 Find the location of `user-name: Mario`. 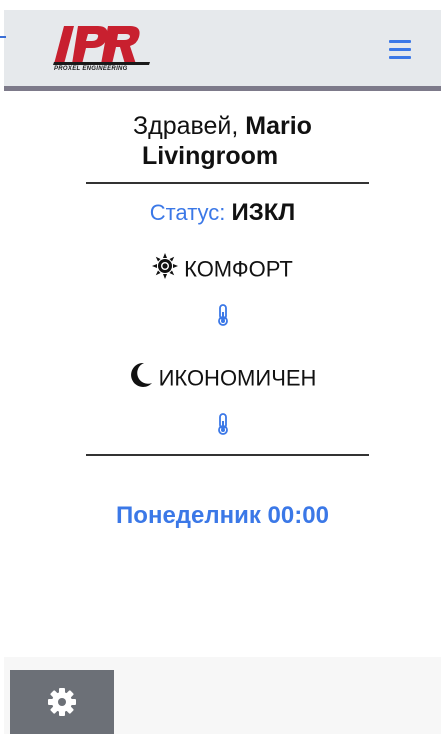

user-name: Mario is located at coordinates (278, 126).